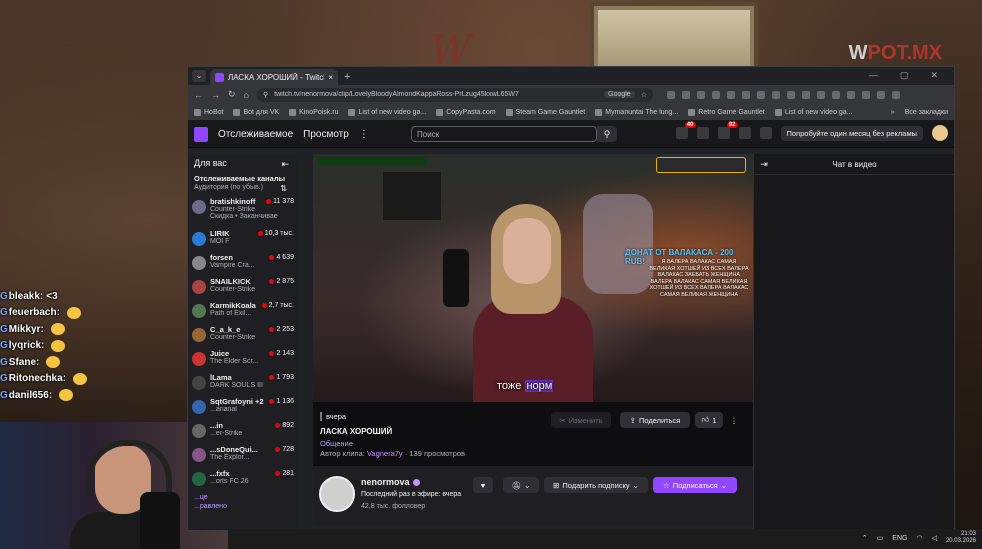  What do you see at coordinates (893, 112) in the screenshot?
I see `bookmarks-more-button: »` at bounding box center [893, 112].